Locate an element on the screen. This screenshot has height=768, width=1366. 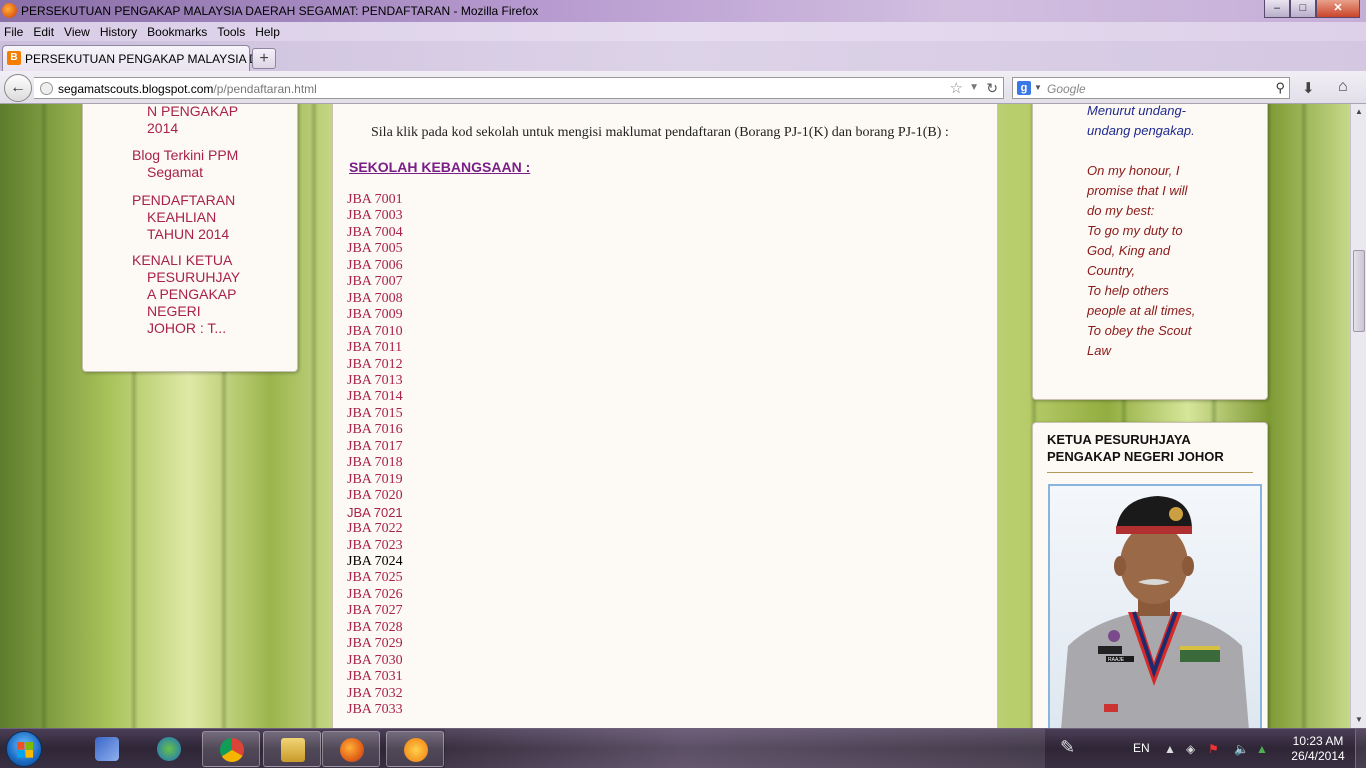
windows-taskbar: ✎ EN ▲ ◈ ⚑ 🔈 ▲ 10:23 AM 26/4/2014 is located at coordinates (683, 748).